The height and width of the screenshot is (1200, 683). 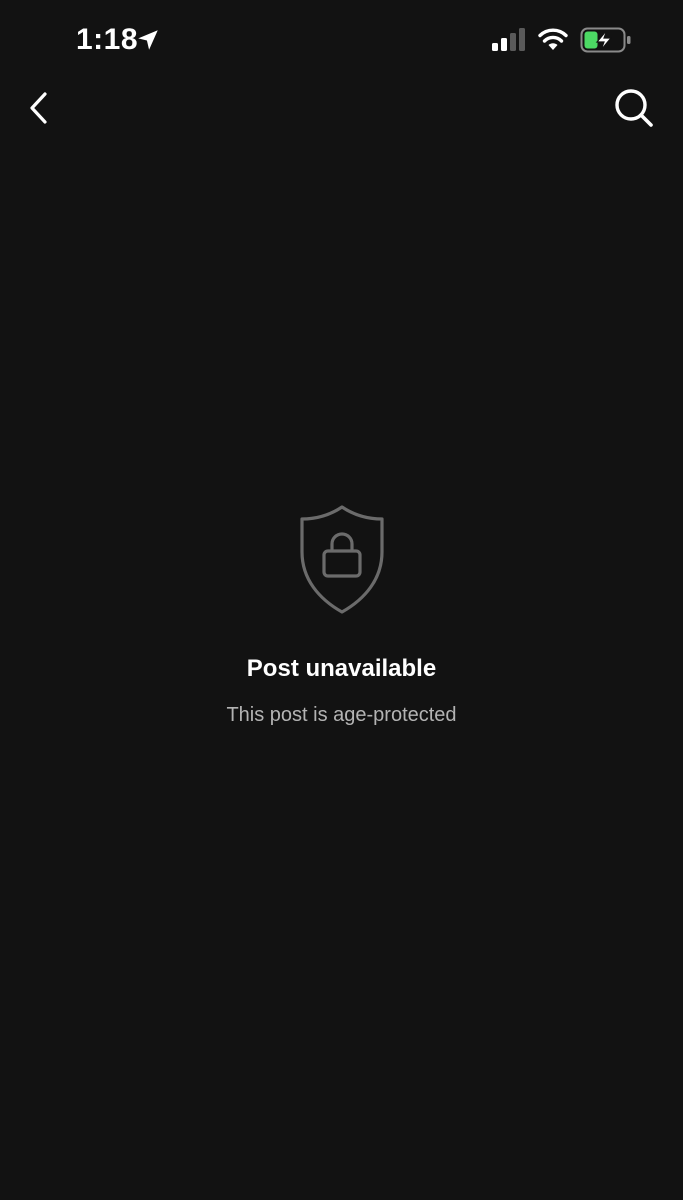 What do you see at coordinates (508, 39) in the screenshot?
I see `cellular-signal-icon` at bounding box center [508, 39].